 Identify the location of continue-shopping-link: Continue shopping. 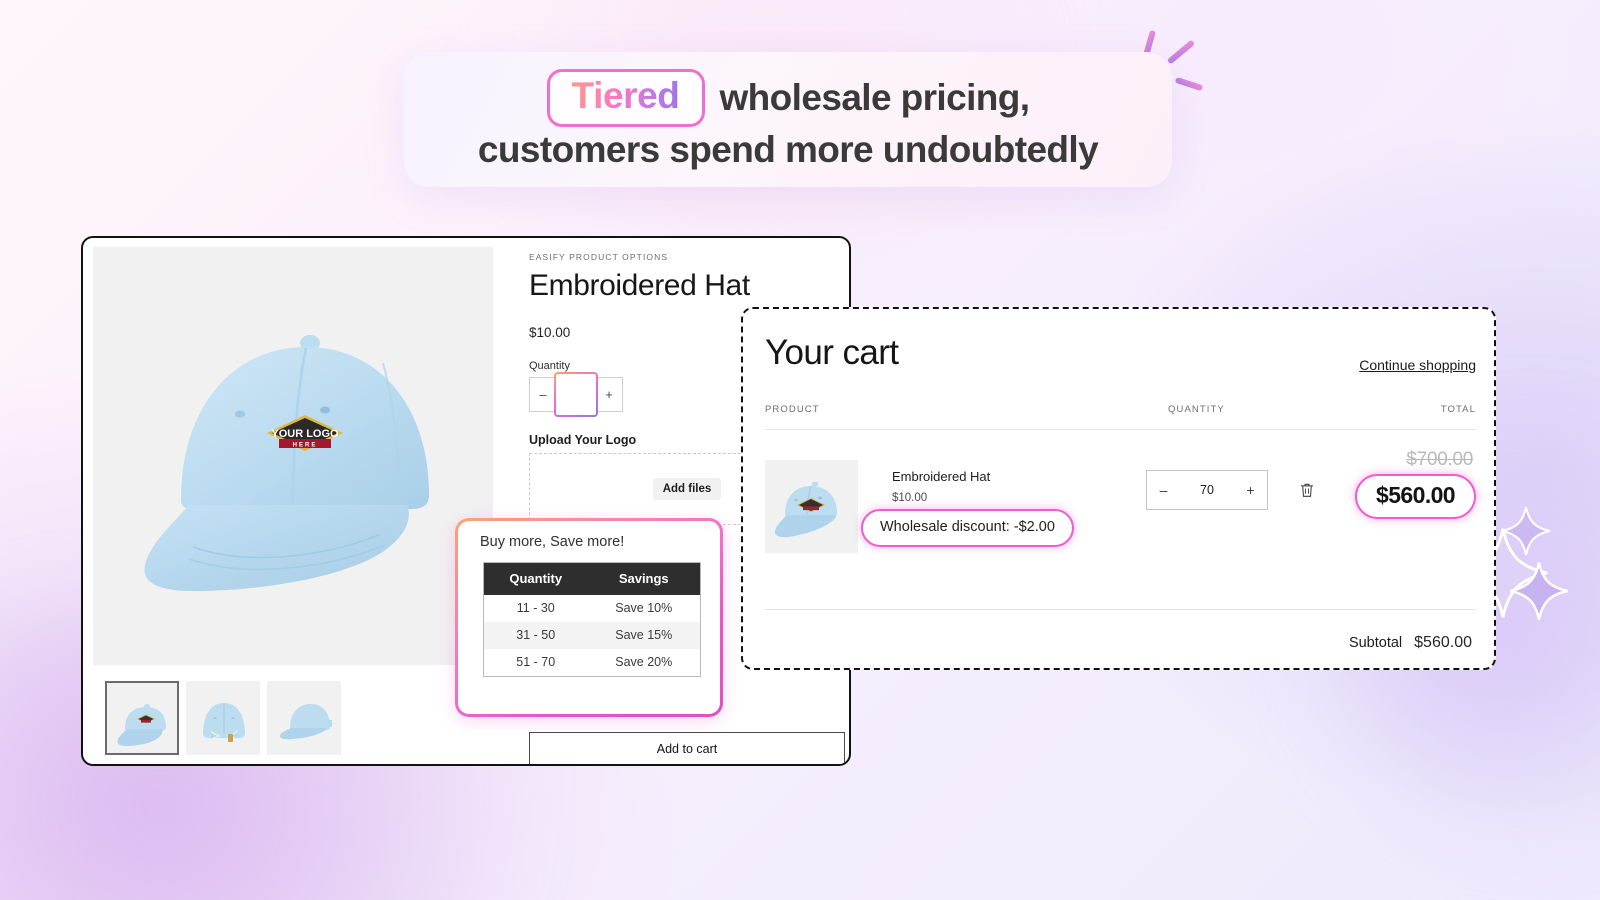
(1417, 365).